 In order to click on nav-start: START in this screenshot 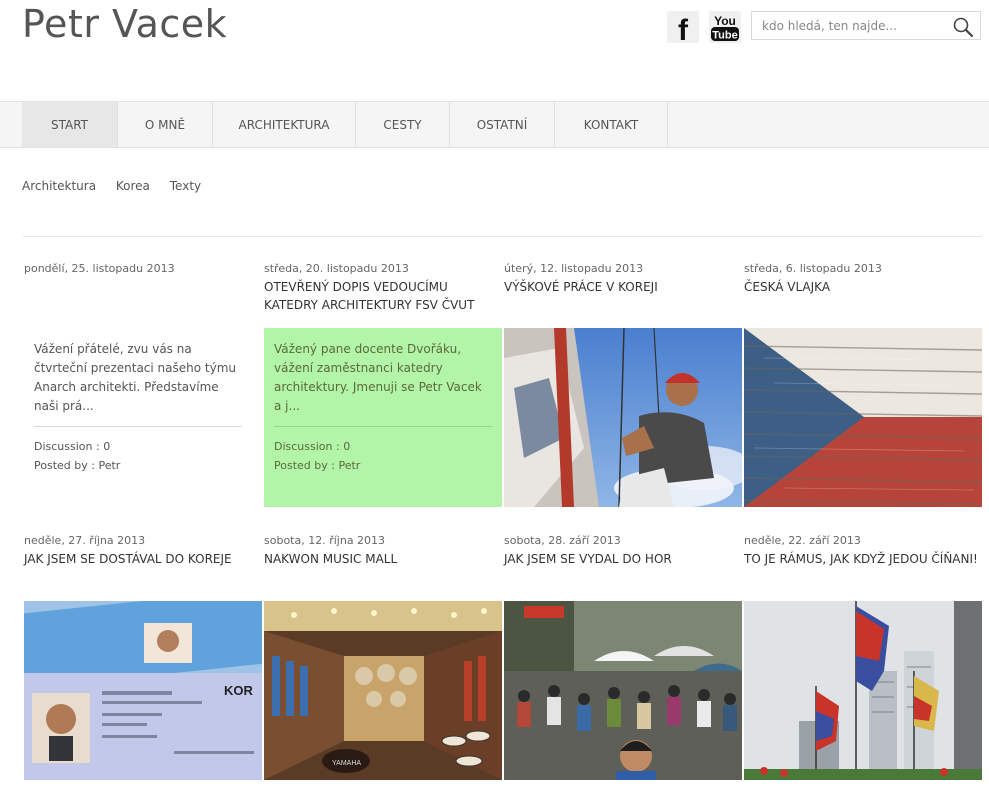, I will do `click(70, 124)`.